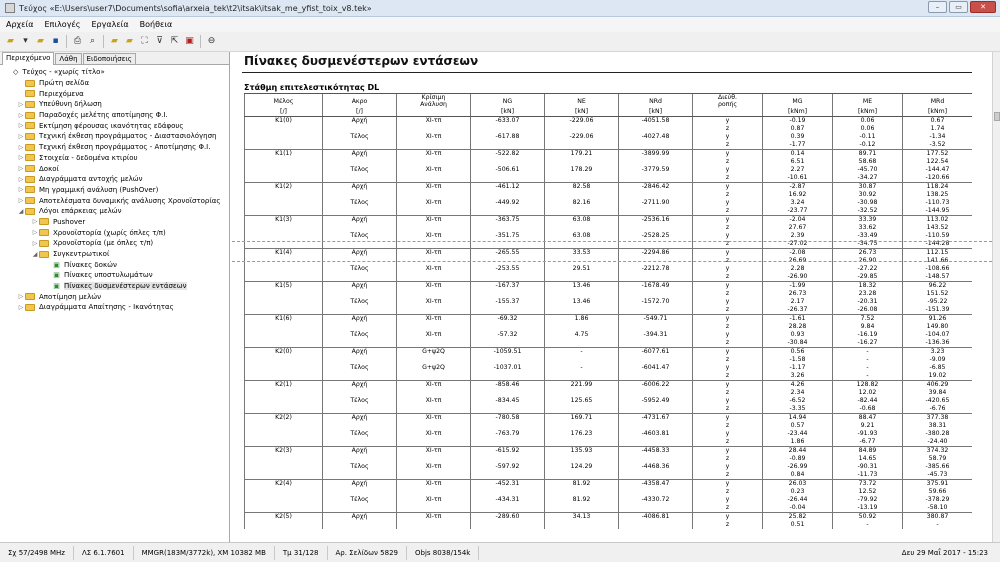  Describe the element at coordinates (174, 41) in the screenshot. I see `export-icon: ⇱` at that location.